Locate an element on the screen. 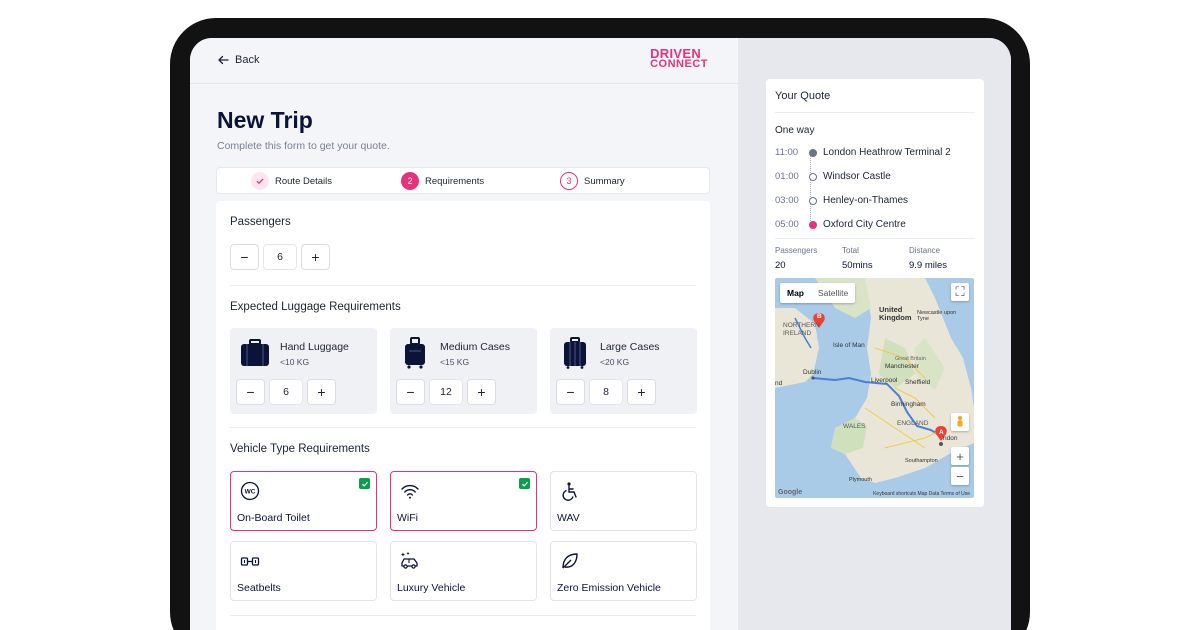 The width and height of the screenshot is (1200, 630). passenger-plus-button: + is located at coordinates (315, 257).